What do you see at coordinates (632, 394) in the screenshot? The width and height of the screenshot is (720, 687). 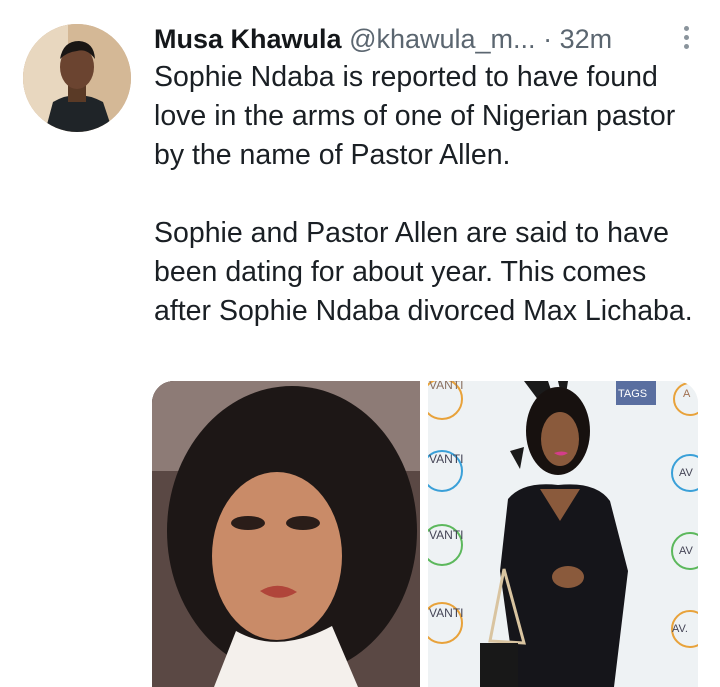 I see `backdrop-tags: TAGS` at bounding box center [632, 394].